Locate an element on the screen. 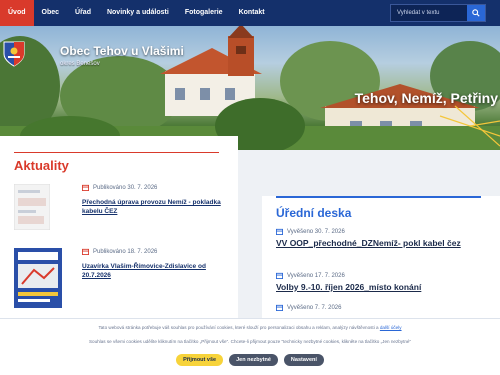  nav-item-urad: Úřad is located at coordinates (83, 13).